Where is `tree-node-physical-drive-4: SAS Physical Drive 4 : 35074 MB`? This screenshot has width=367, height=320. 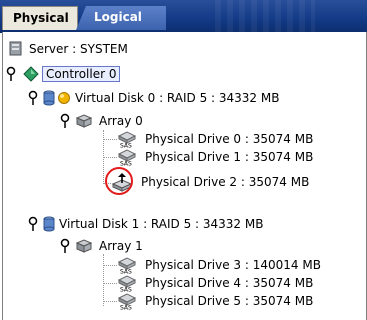 tree-node-physical-drive-4: SAS Physical Drive 4 : 35074 MB is located at coordinates (215, 283).